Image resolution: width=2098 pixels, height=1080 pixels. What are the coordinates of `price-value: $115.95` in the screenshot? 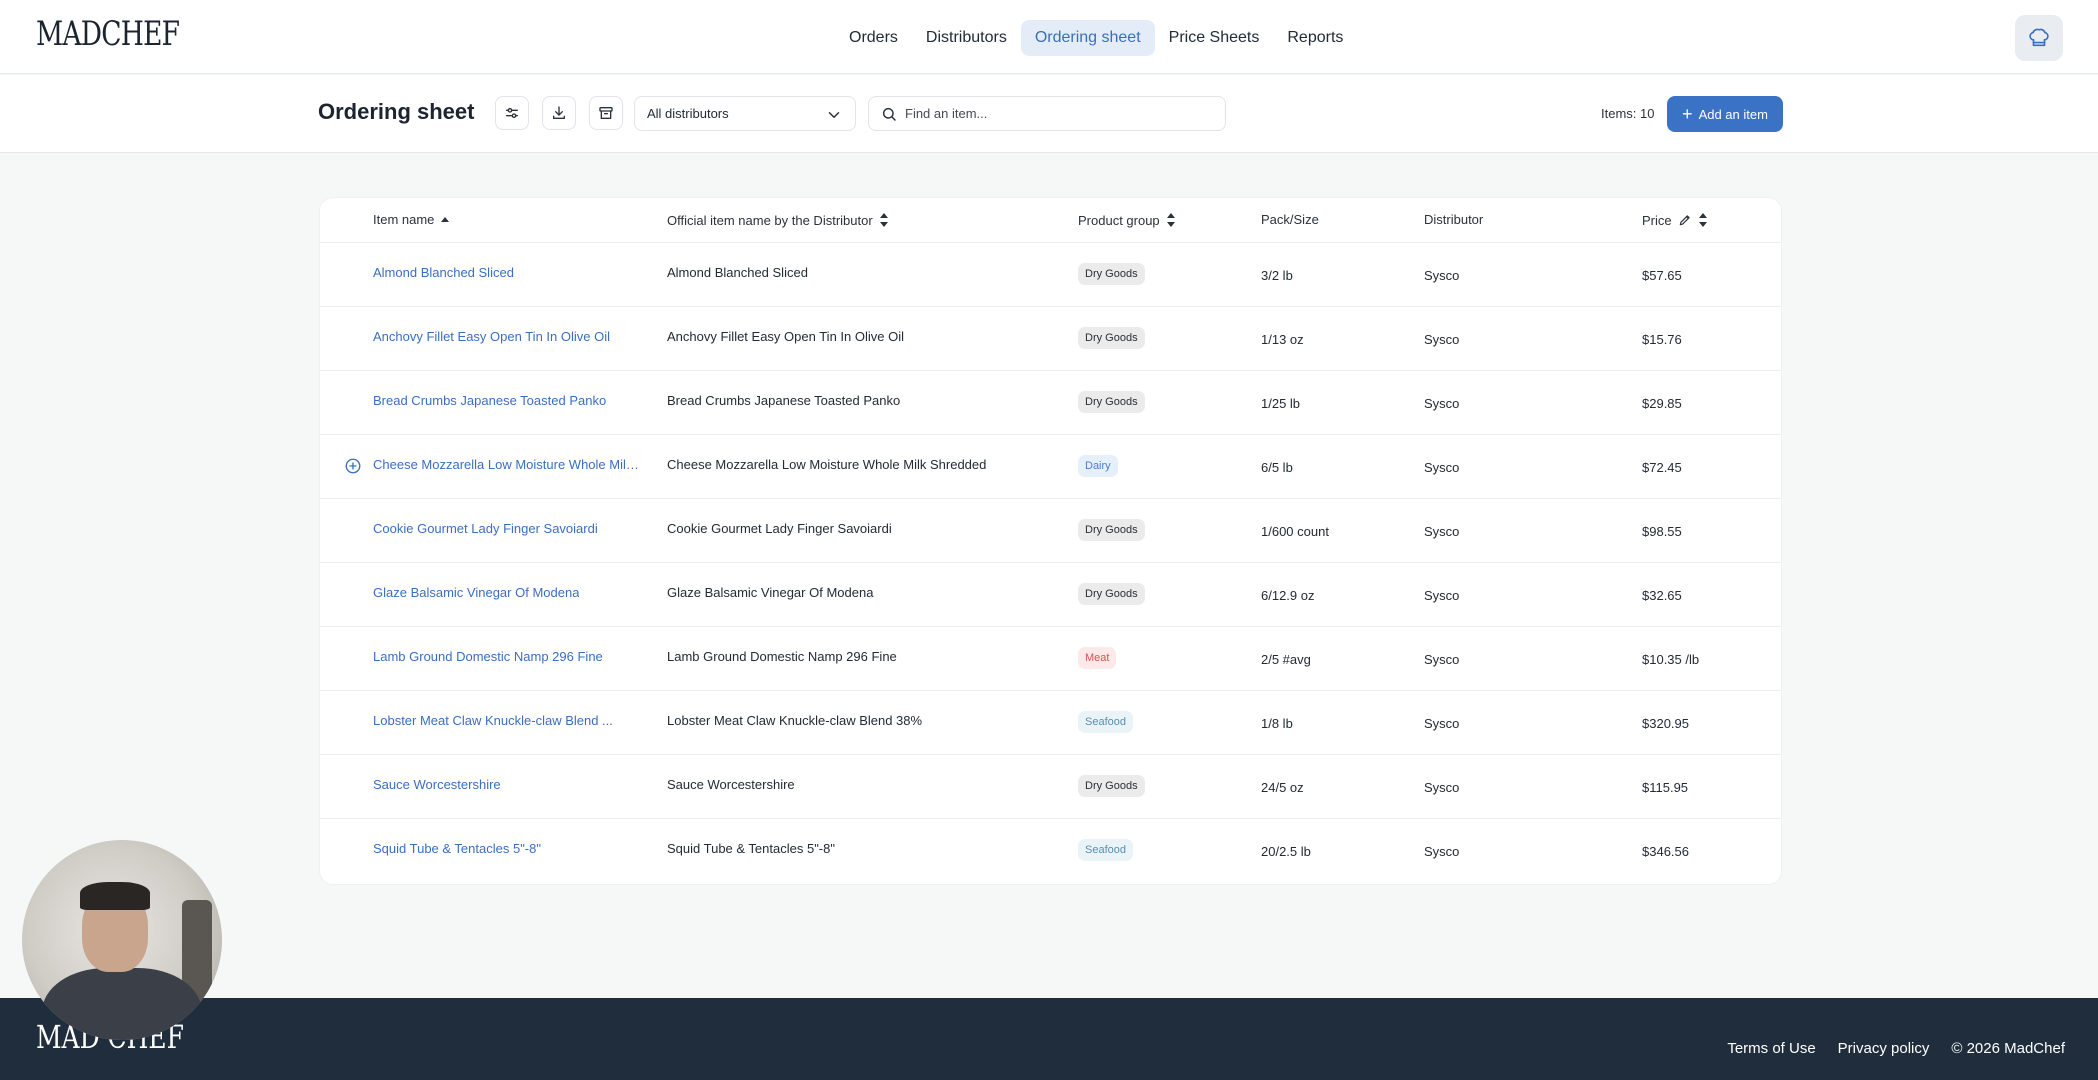 It's located at (1665, 787).